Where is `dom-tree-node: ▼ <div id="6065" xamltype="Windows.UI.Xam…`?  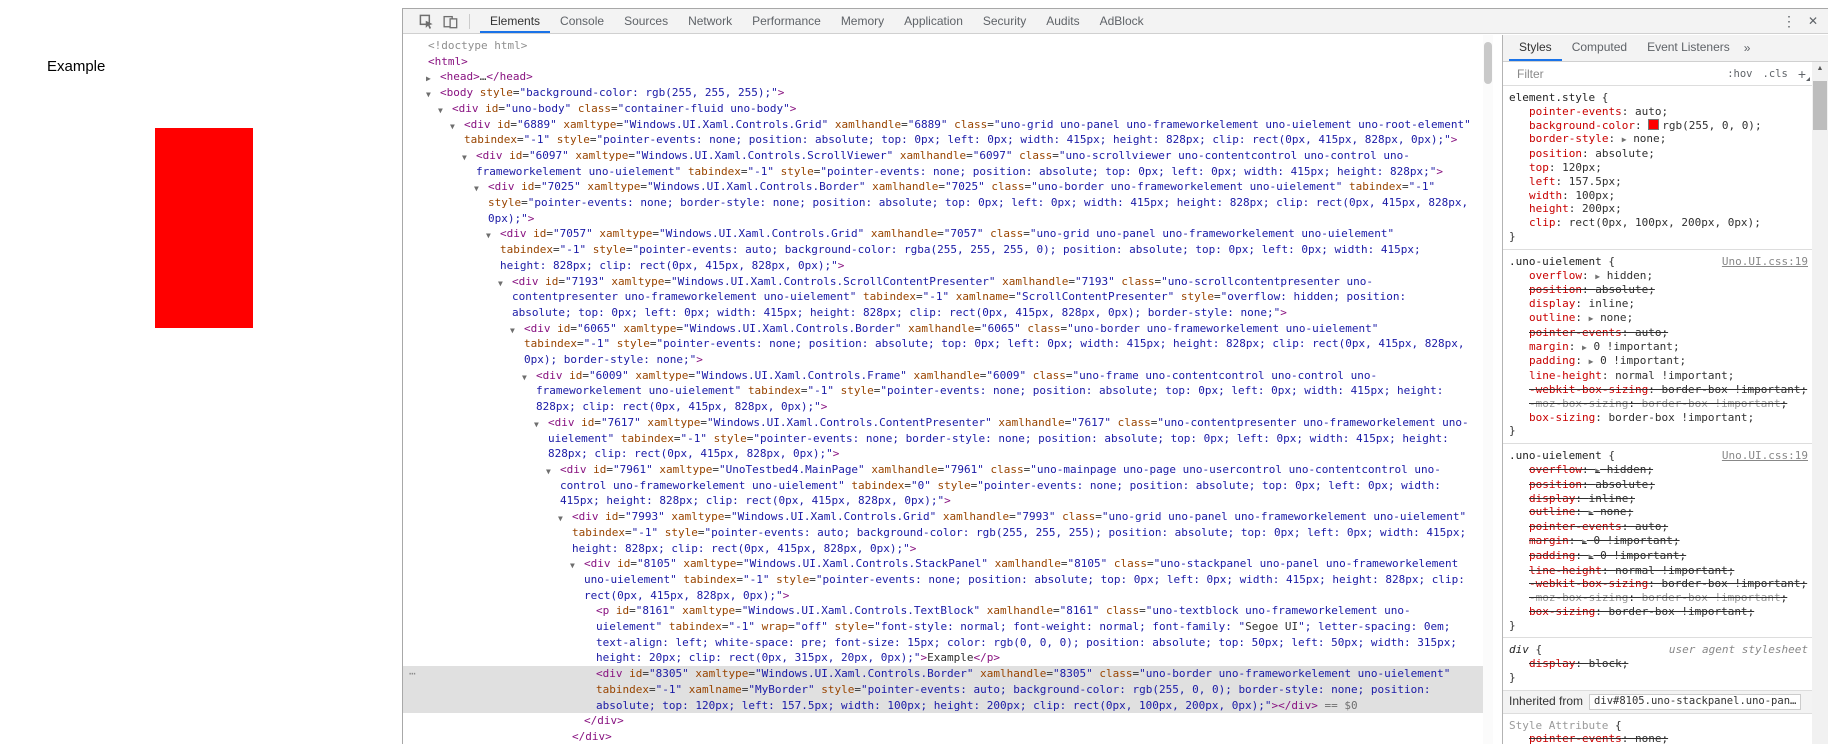 dom-tree-node: ▼ <div id="6065" xamltype="Windows.UI.Xam… is located at coordinates (943, 344).